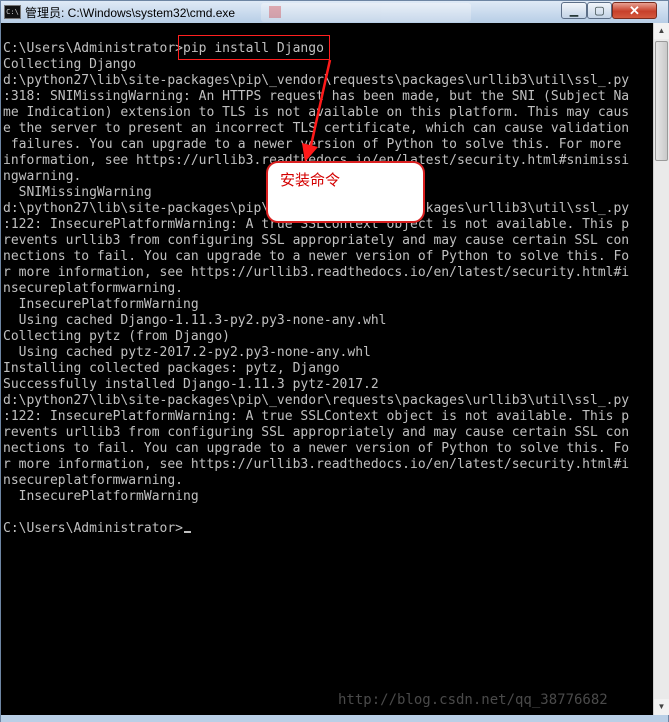 The height and width of the screenshot is (722, 669). I want to click on console-line: Collecting pytz (from Django), so click(116, 336).